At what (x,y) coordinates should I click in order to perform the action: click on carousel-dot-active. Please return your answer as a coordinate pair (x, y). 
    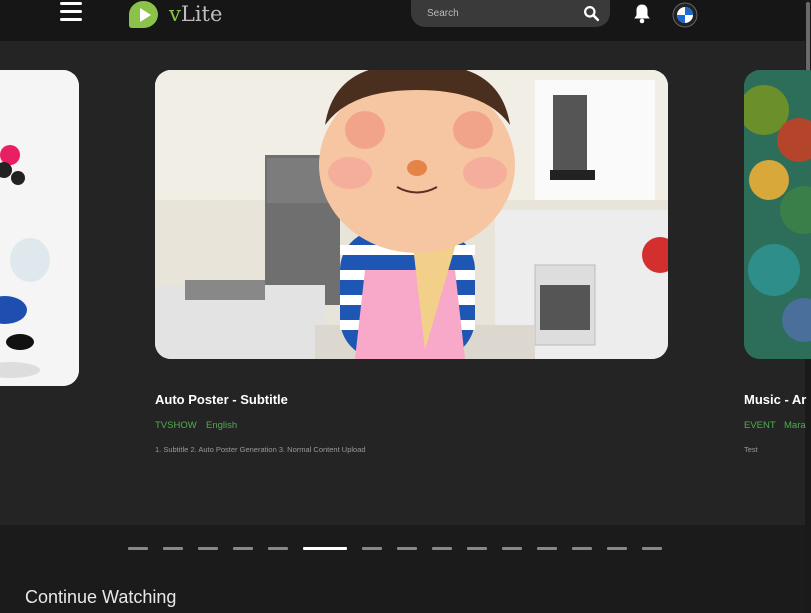
    Looking at the image, I should click on (325, 548).